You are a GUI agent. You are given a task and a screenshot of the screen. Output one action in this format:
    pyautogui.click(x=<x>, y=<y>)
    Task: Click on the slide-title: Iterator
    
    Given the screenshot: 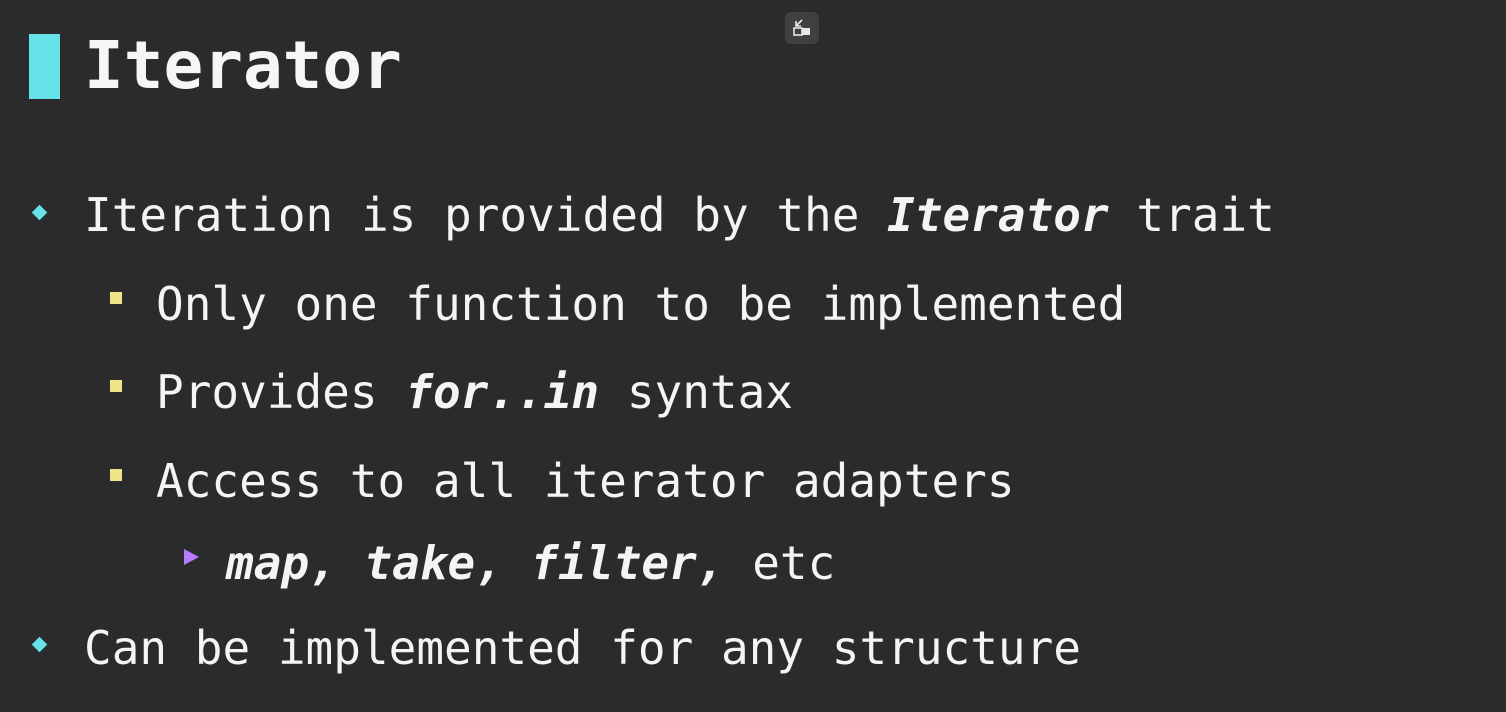 What is the action you would take?
    pyautogui.click(x=243, y=65)
    